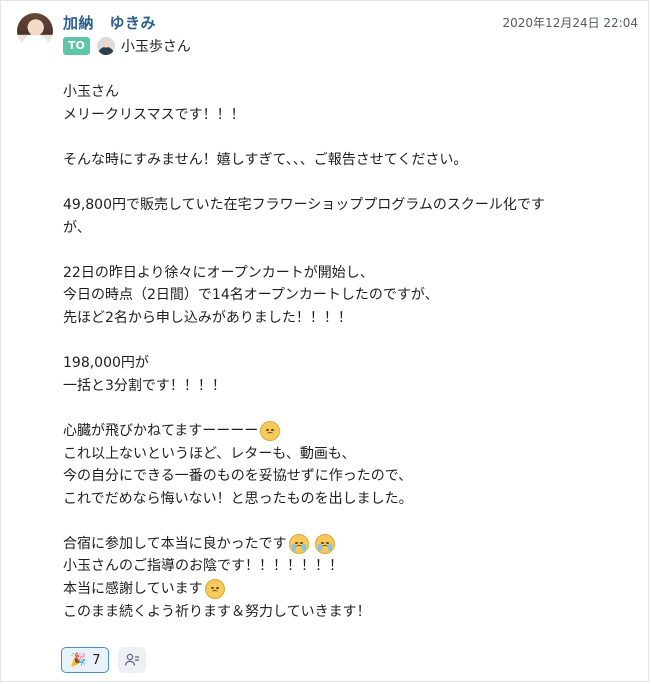 The height and width of the screenshot is (684, 651). What do you see at coordinates (96, 660) in the screenshot?
I see `reaction-count: 7` at bounding box center [96, 660].